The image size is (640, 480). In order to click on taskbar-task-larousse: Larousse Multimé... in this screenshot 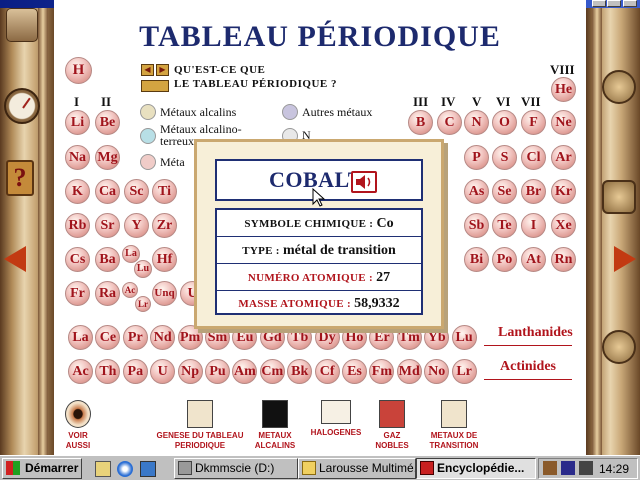, I will do `click(357, 468)`.